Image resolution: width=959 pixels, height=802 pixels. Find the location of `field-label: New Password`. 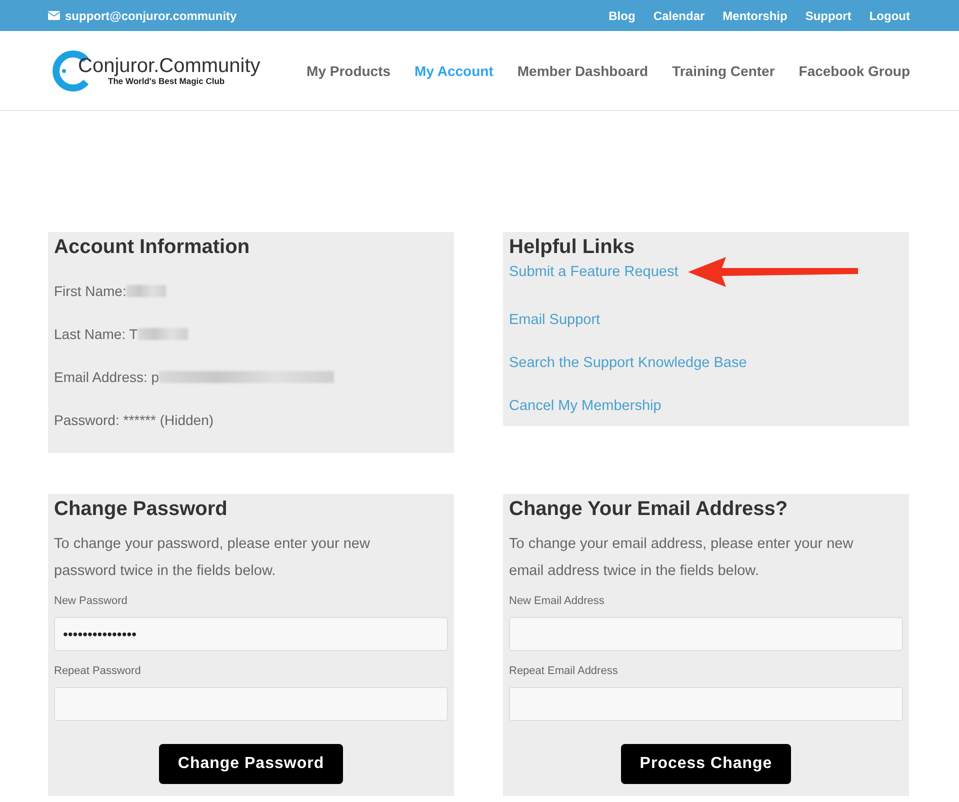

field-label: New Password is located at coordinates (91, 601).